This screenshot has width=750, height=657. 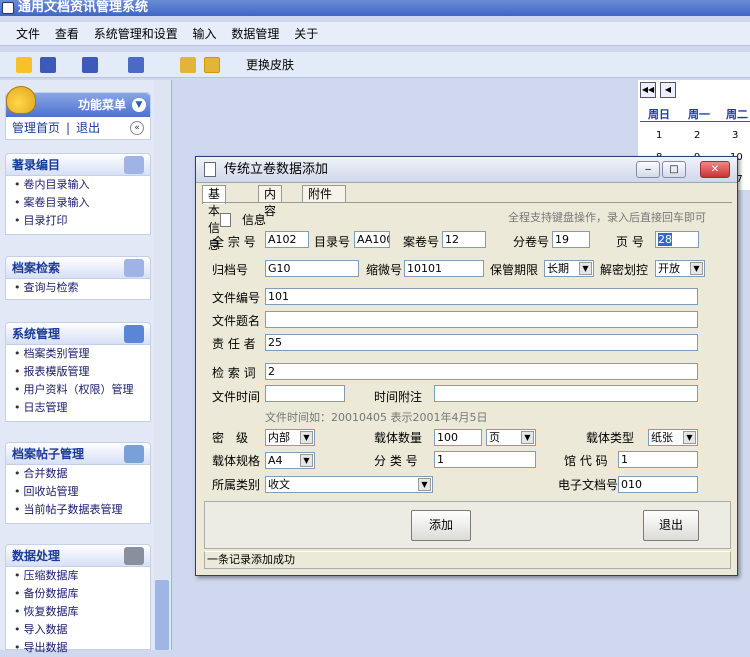 What do you see at coordinates (481, 319) in the screenshot?
I see `timing-input` at bounding box center [481, 319].